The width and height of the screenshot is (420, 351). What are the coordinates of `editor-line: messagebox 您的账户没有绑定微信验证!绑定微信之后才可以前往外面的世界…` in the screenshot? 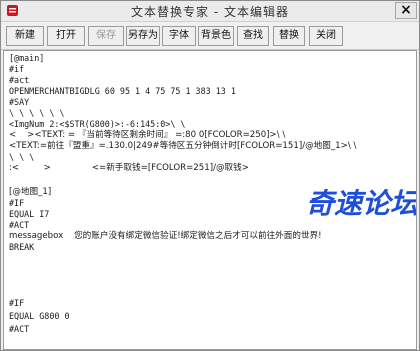 It's located at (165, 236).